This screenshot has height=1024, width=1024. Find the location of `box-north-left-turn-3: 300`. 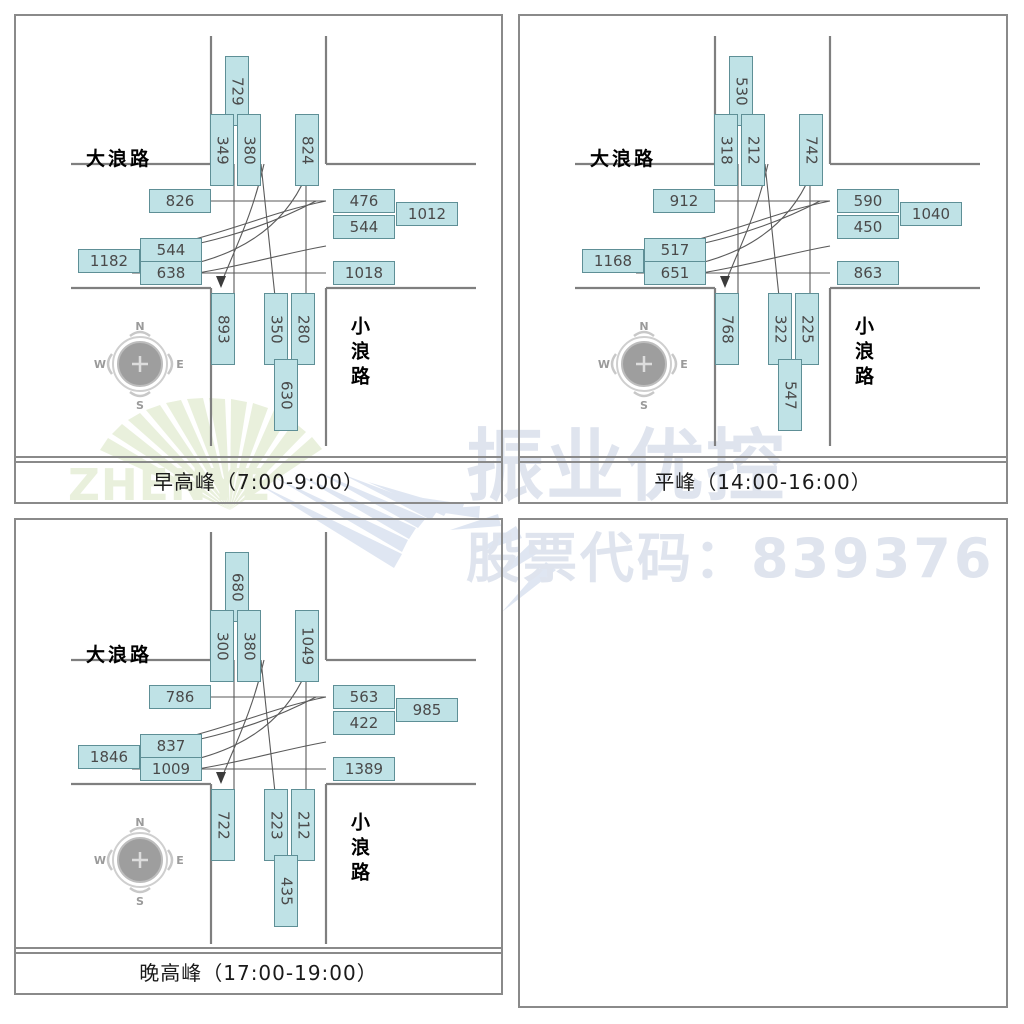

box-north-left-turn-3: 300 is located at coordinates (222, 646).